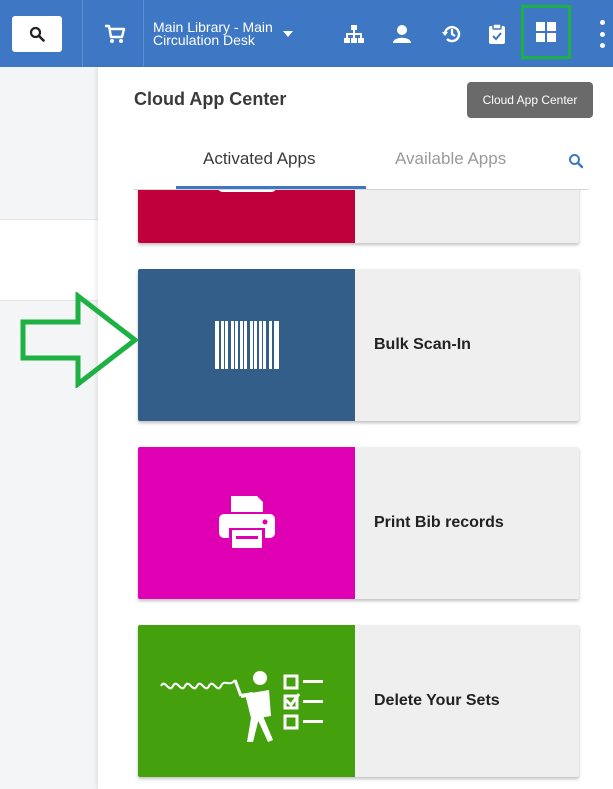 This screenshot has width=613, height=789. Describe the element at coordinates (603, 34) in the screenshot. I see `more-vertical-icon` at that location.